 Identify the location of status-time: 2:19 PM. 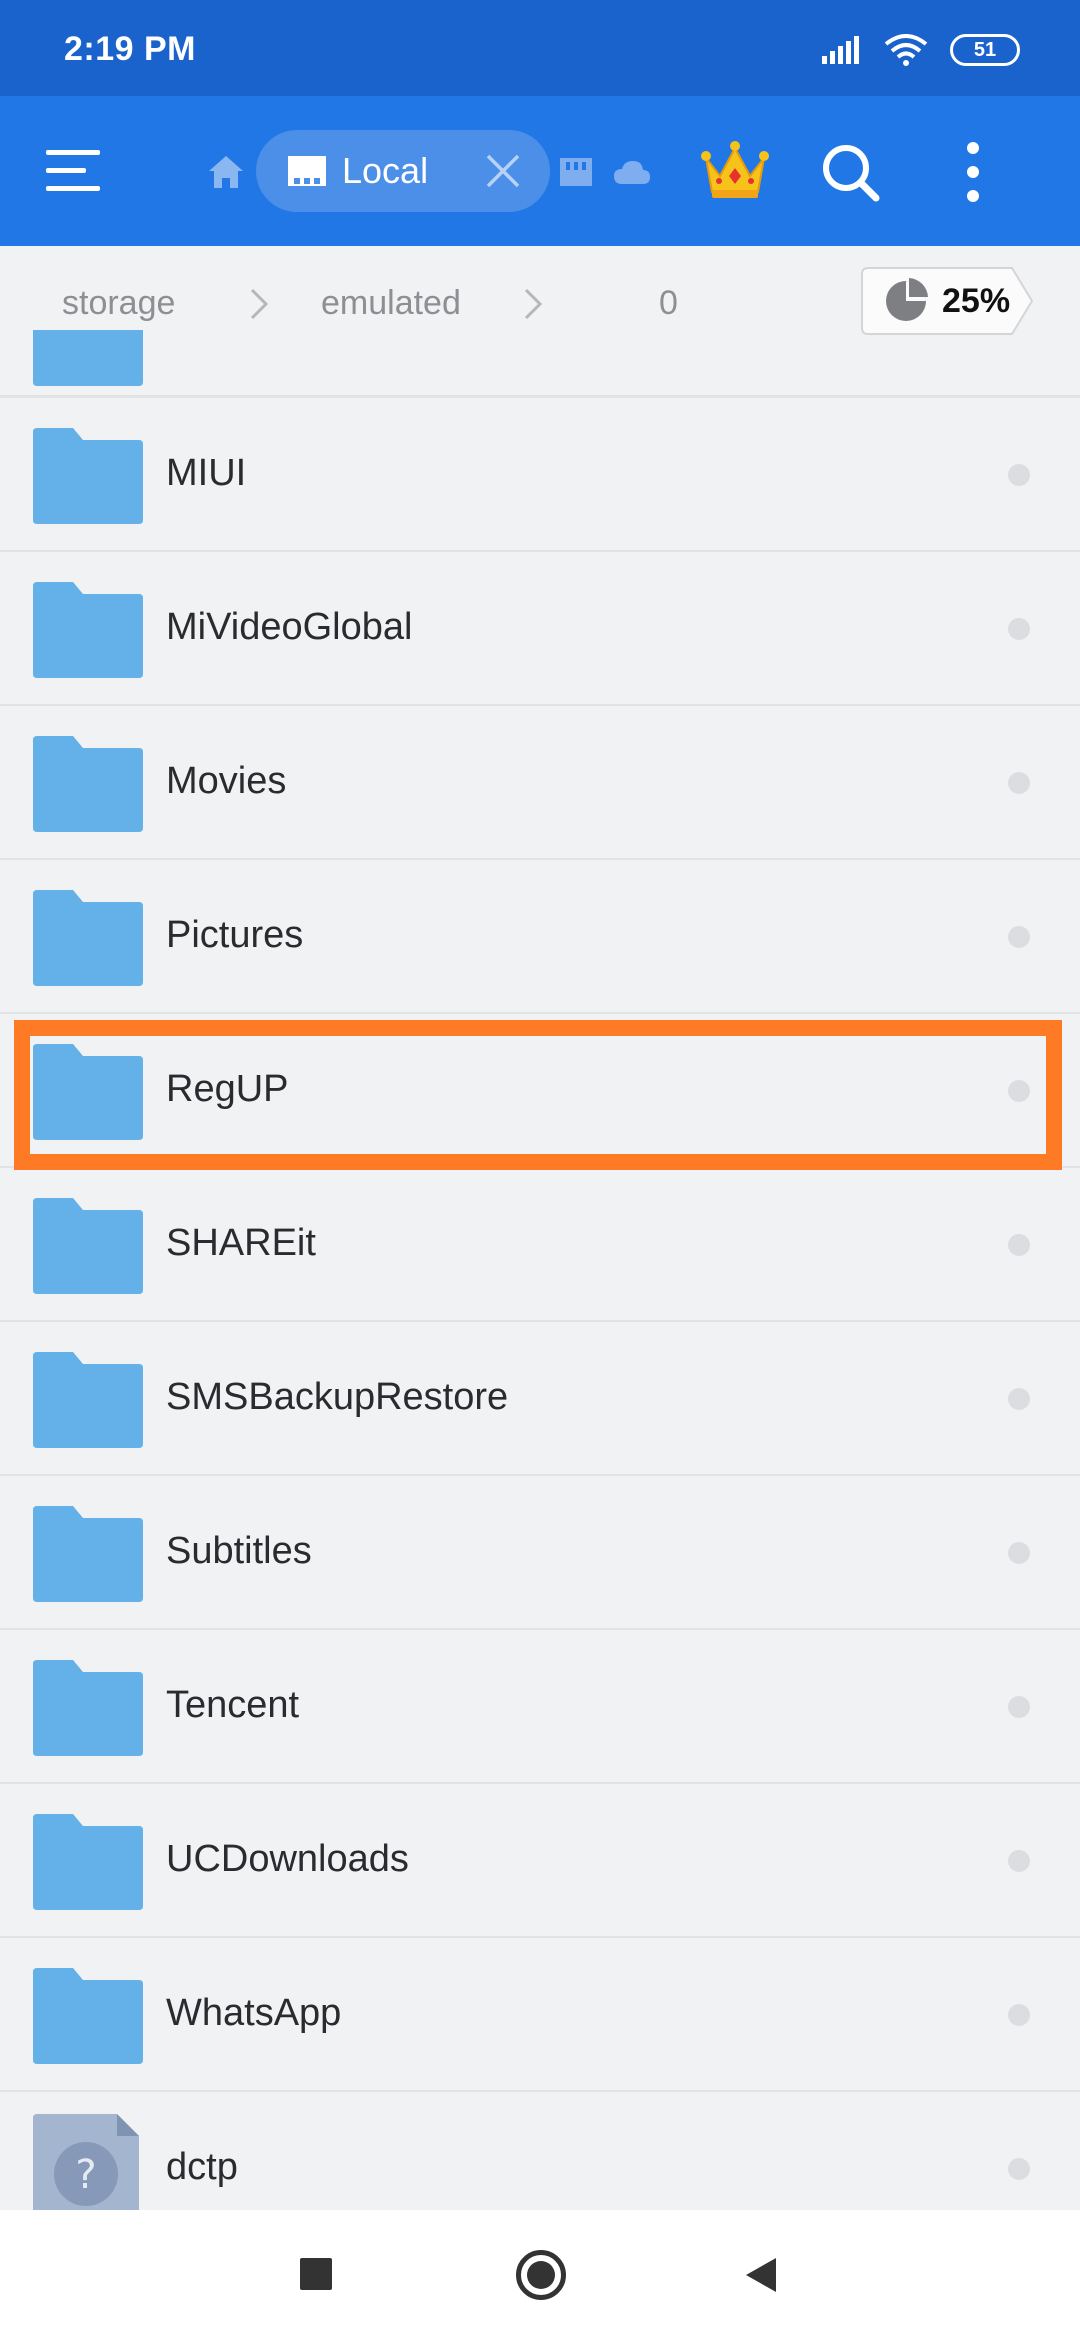
(130, 49).